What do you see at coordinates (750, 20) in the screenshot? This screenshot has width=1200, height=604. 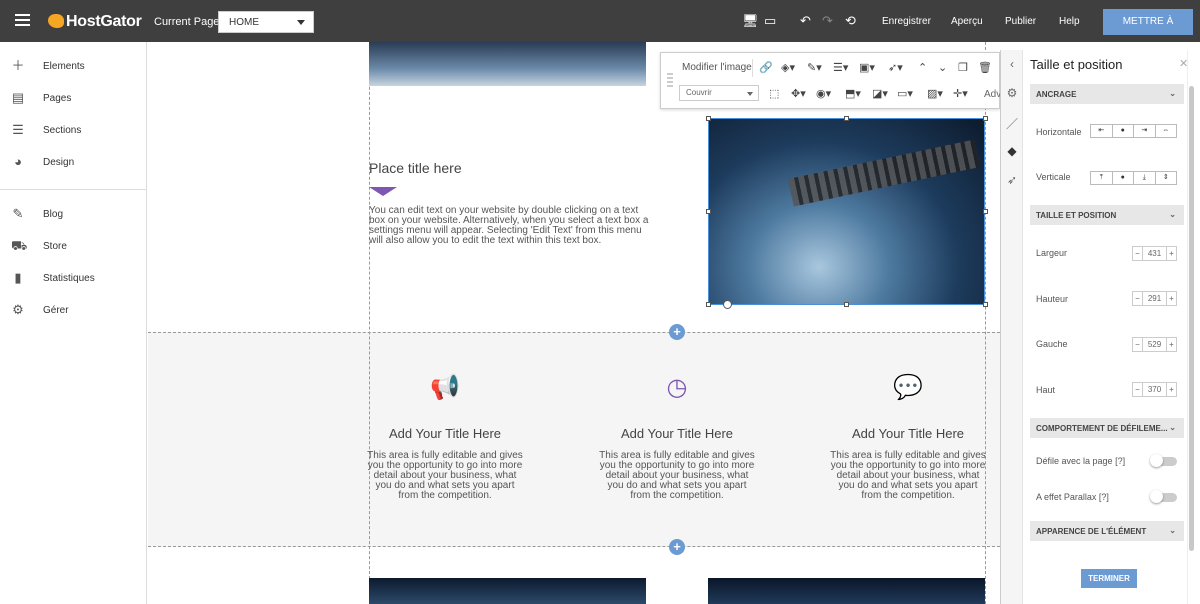 I see `desktop-icon: 🖥` at bounding box center [750, 20].